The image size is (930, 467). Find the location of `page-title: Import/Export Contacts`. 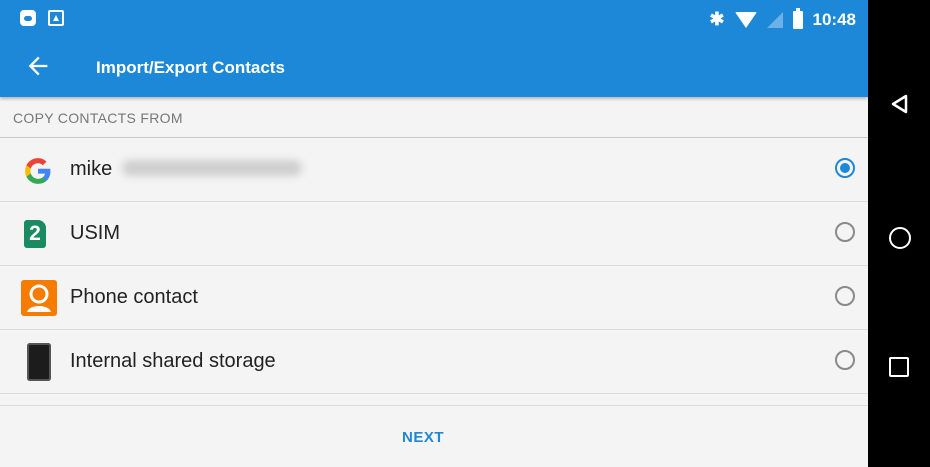

page-title: Import/Export Contacts is located at coordinates (190, 67).